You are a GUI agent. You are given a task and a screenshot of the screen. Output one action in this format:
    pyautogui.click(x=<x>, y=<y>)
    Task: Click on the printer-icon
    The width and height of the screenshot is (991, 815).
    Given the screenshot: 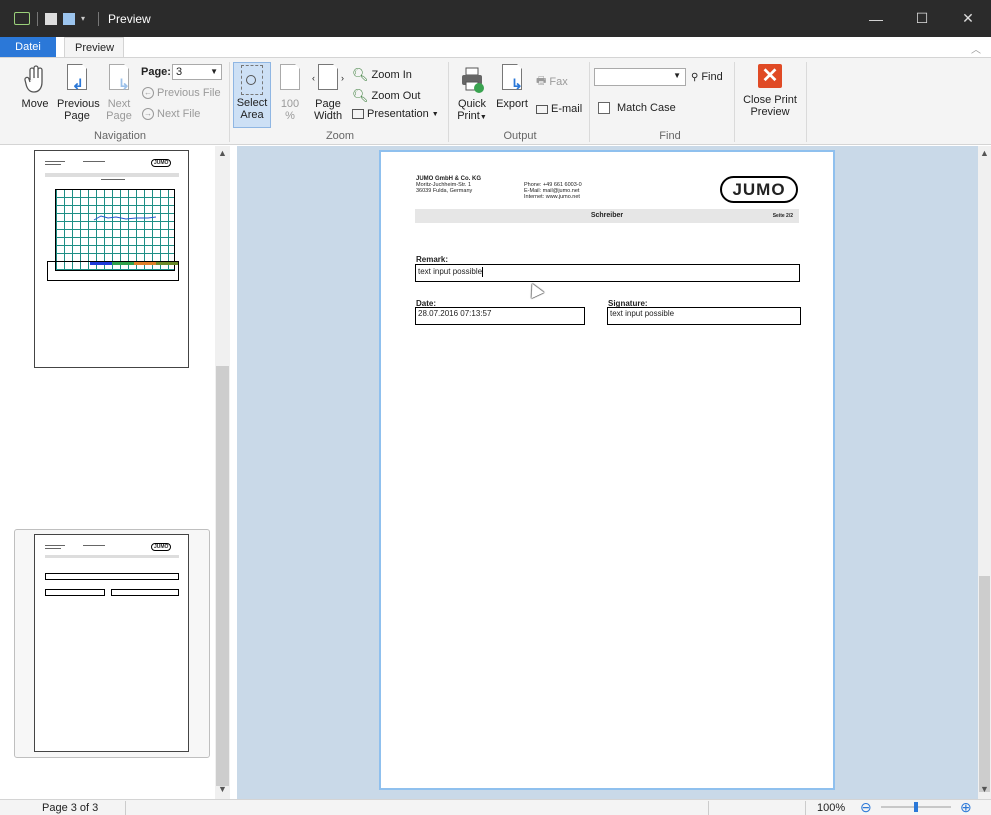 What is the action you would take?
    pyautogui.click(x=472, y=79)
    